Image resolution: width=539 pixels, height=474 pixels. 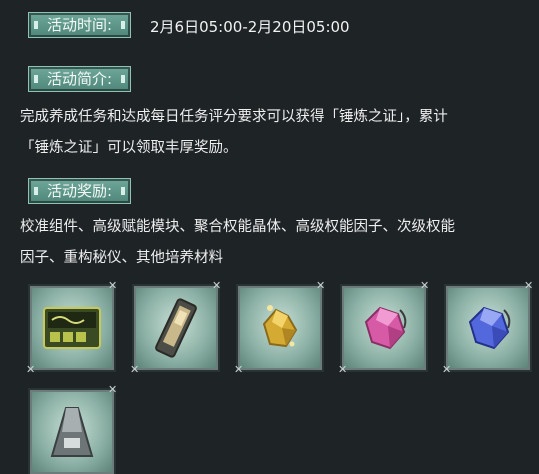 I want to click on reward-item-secondary-factor: ✕ ✕, so click(x=487, y=327).